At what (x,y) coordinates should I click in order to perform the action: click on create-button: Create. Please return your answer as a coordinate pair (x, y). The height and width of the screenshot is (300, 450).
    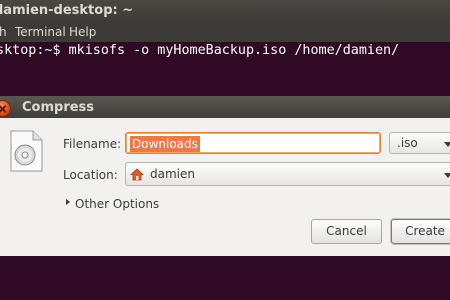
    Looking at the image, I should click on (420, 231).